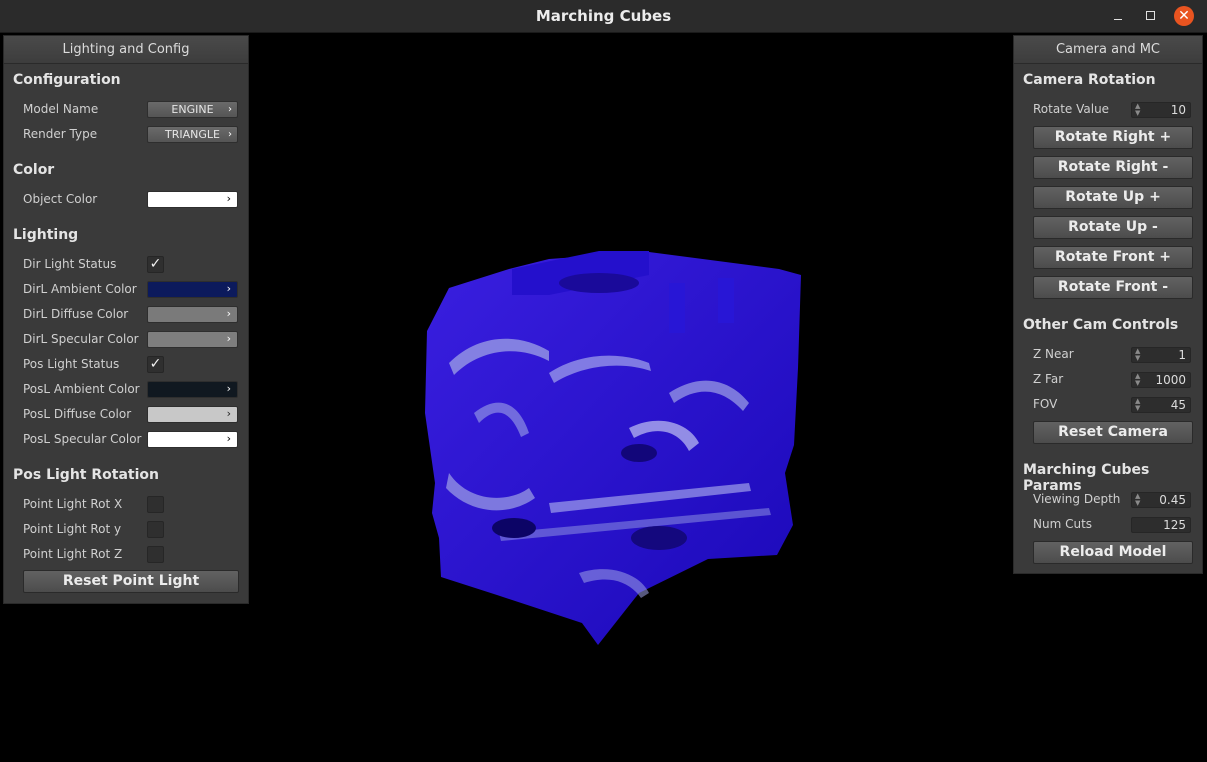  I want to click on panel-header-left: Lighting and Config, so click(126, 50).